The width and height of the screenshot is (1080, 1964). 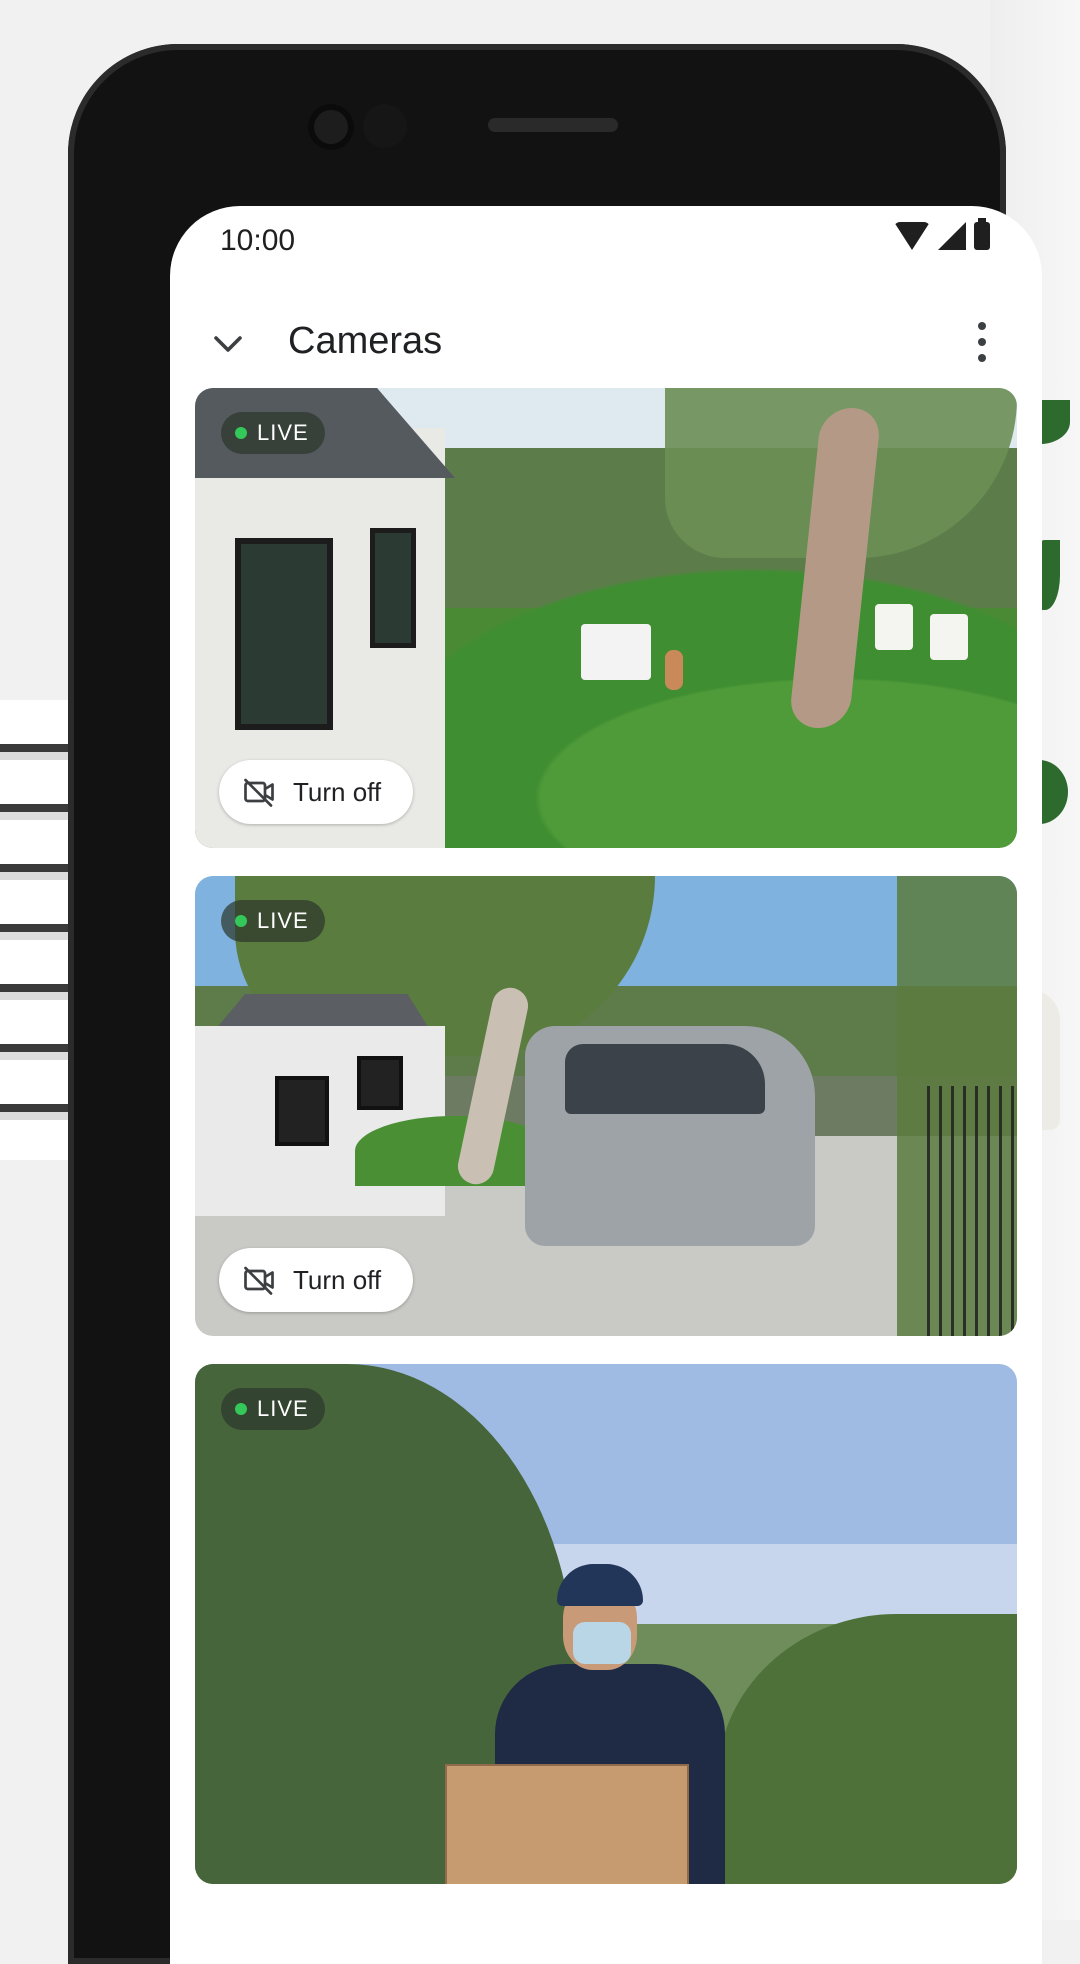 I want to click on battery-icon, so click(x=982, y=234).